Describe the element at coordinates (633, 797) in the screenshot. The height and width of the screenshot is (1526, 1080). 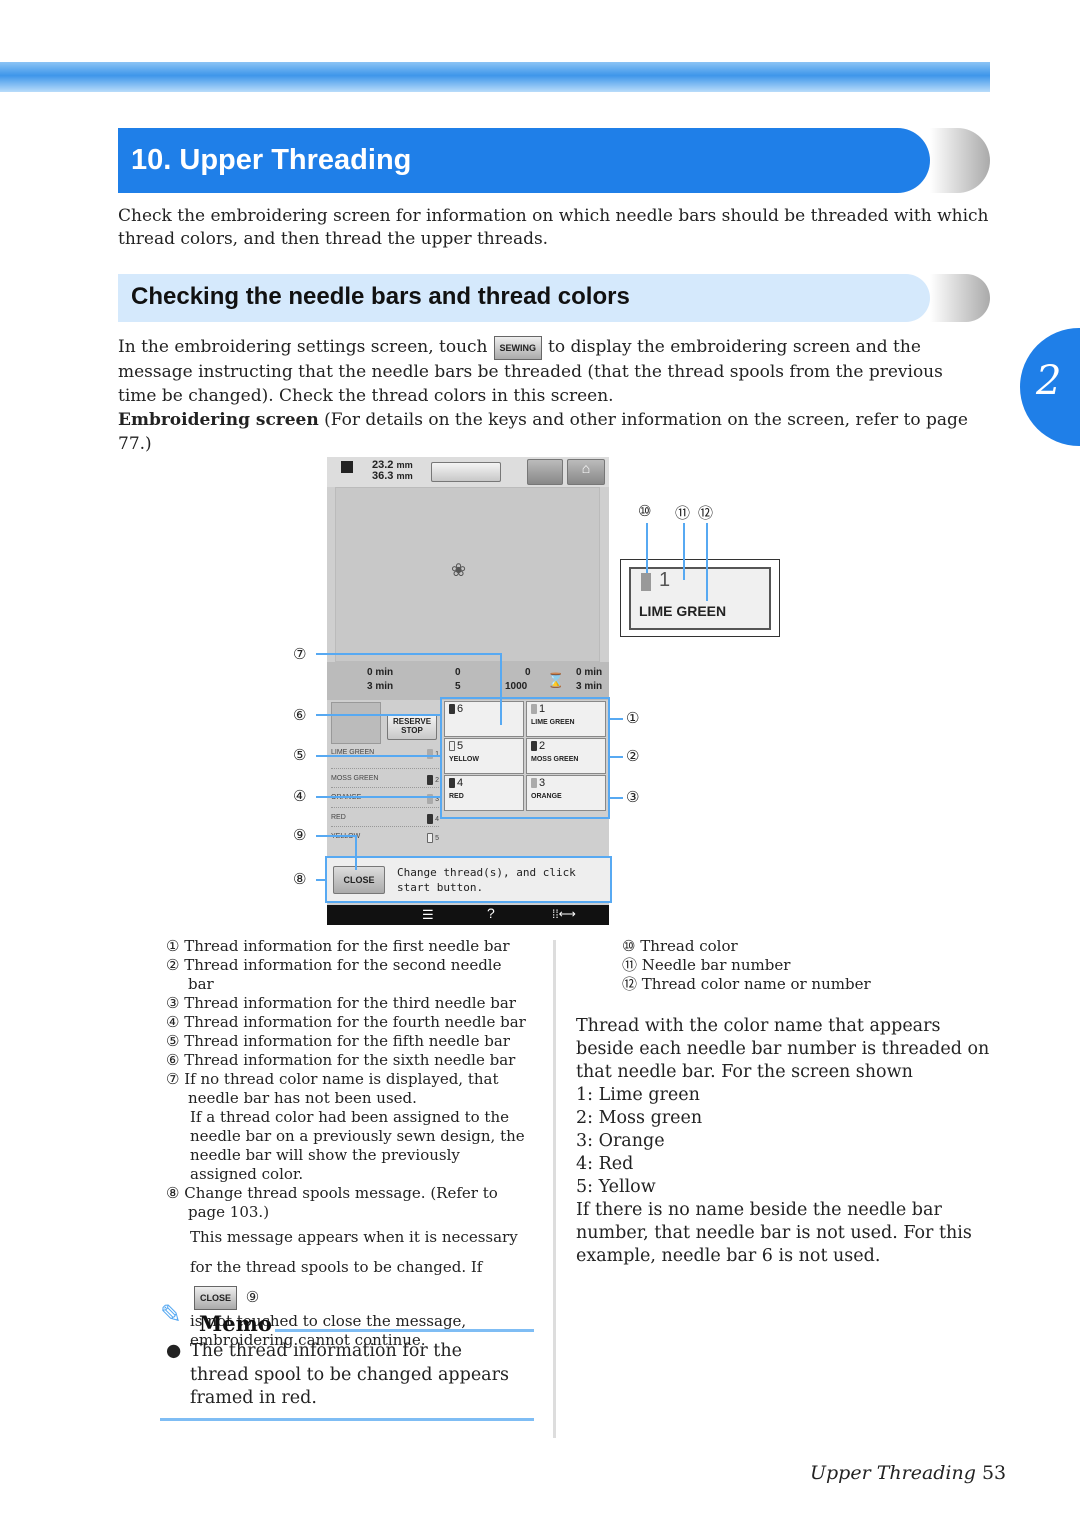
I see `callout-3: ③` at that location.